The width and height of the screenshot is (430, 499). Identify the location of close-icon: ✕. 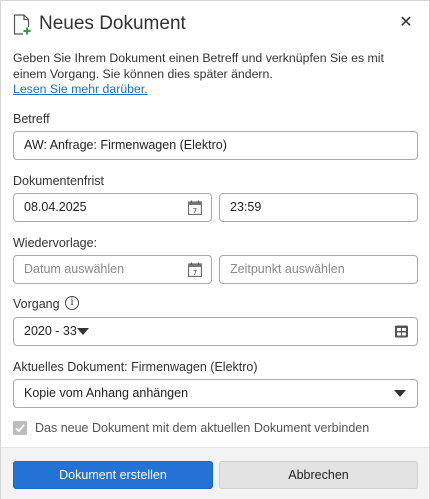
(406, 23).